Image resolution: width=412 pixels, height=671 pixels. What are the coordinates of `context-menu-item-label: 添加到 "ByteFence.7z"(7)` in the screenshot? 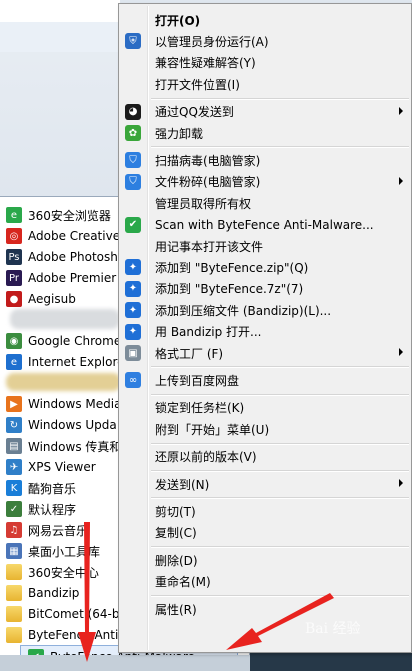 It's located at (229, 289).